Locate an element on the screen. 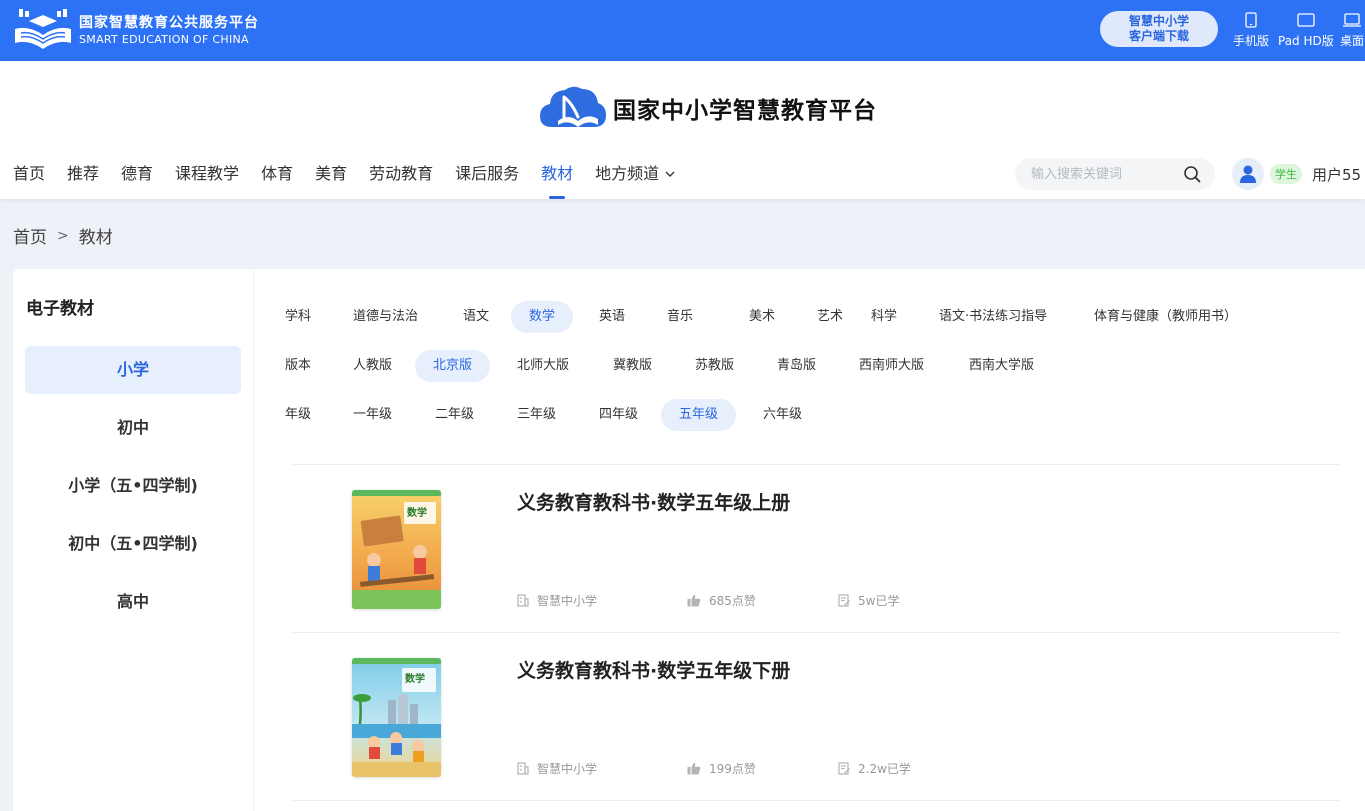 The image size is (1365, 811). book-cover-image: 数学 is located at coordinates (396, 717).